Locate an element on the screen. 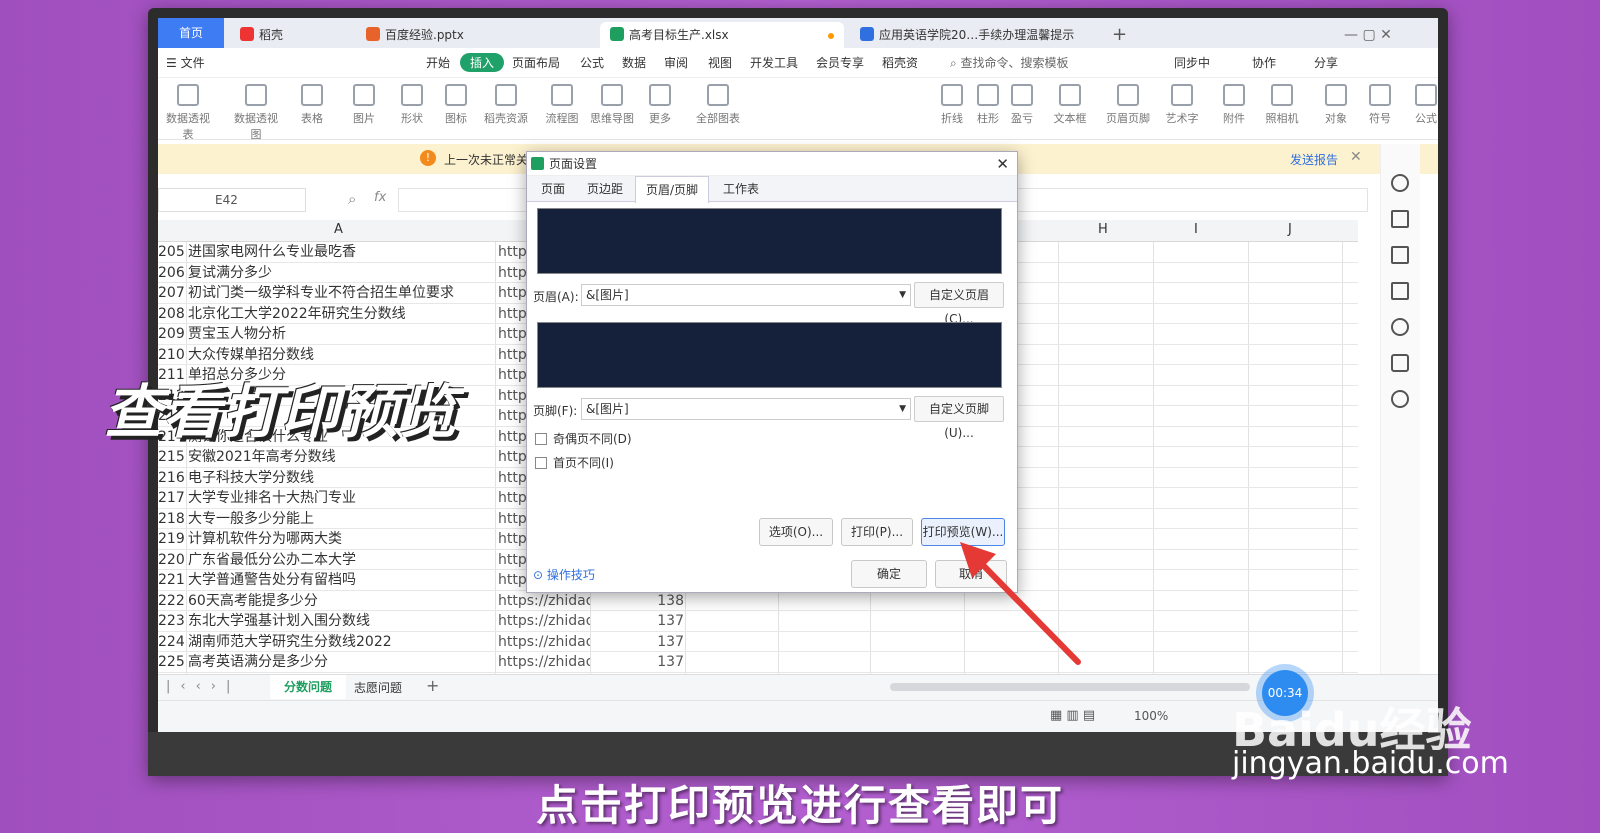 The image size is (1600, 833). ribbon-btn-5: 图标 is located at coordinates (456, 105).